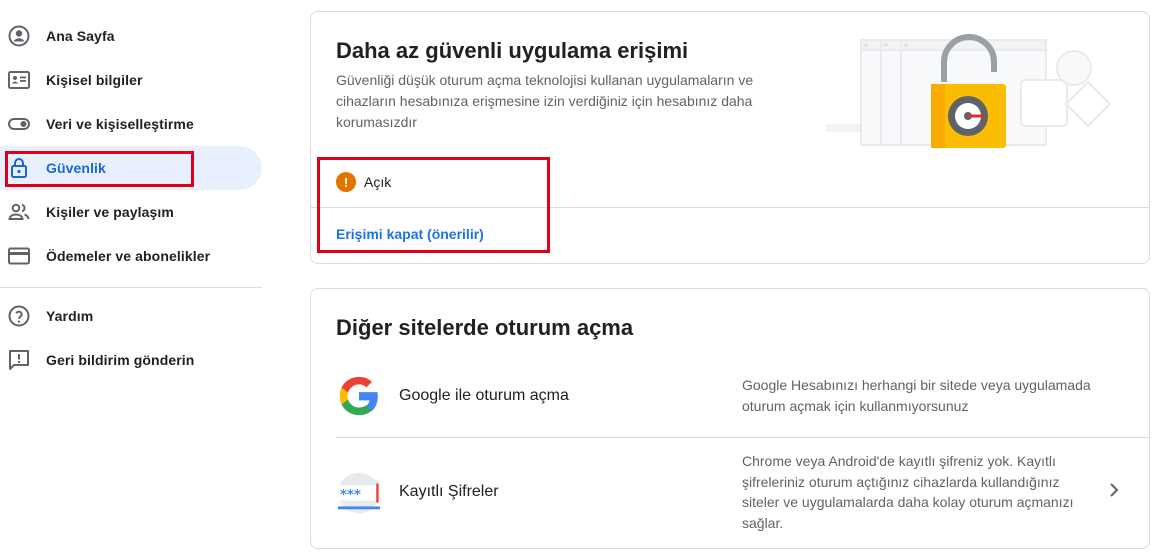 The image size is (1158, 556). I want to click on sidebar-item-personal-info: Kişisel bilgiler, so click(131, 80).